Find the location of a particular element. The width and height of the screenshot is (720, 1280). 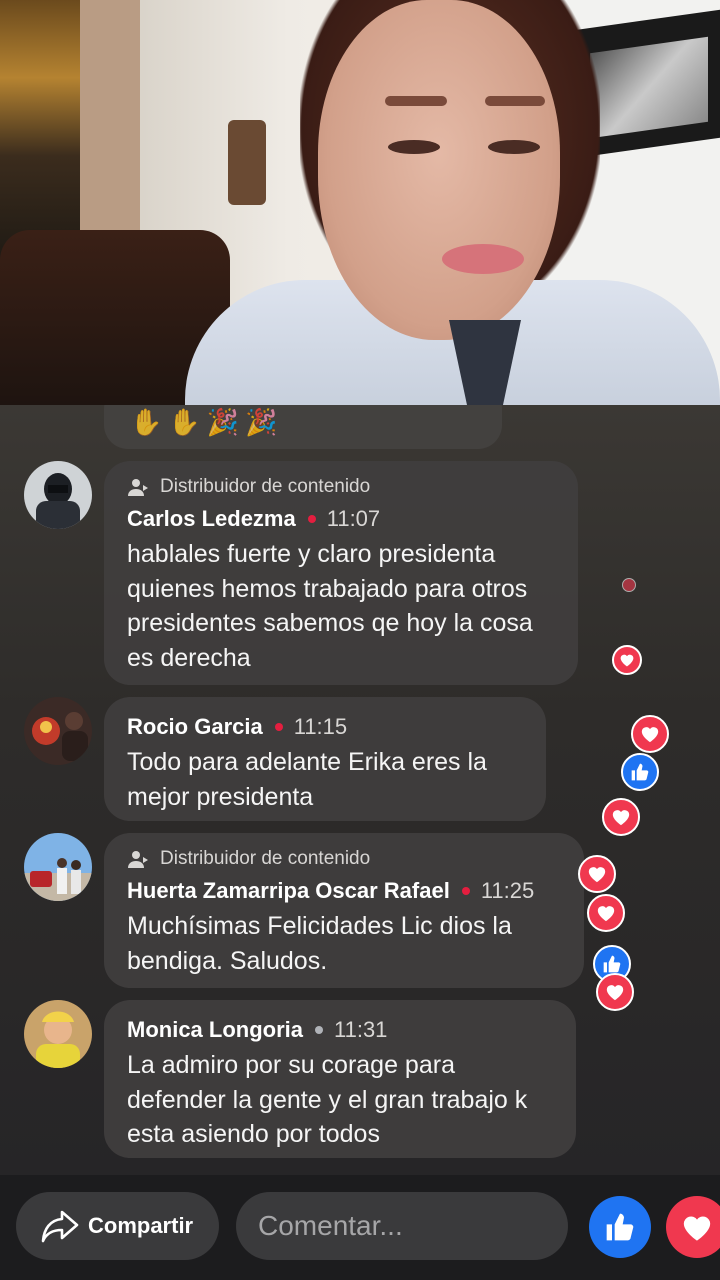

status-dot-icon is located at coordinates (319, 1030).